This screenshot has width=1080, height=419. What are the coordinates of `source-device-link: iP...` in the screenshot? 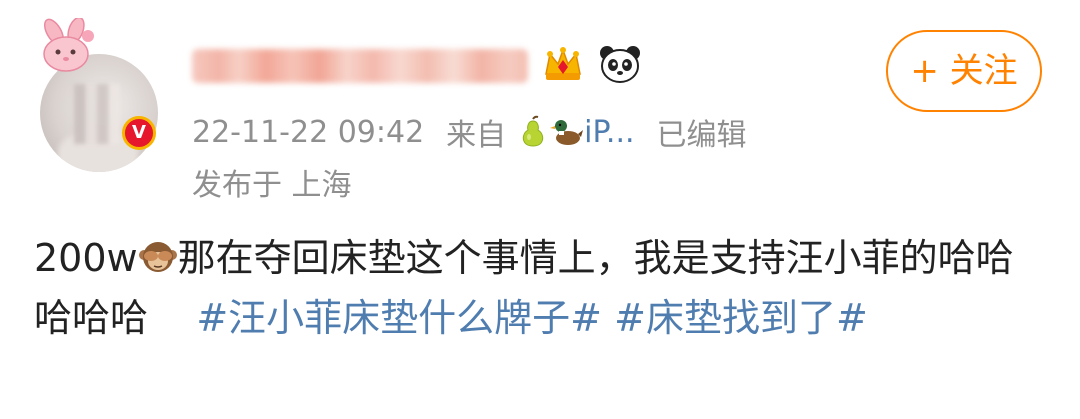 It's located at (609, 132).